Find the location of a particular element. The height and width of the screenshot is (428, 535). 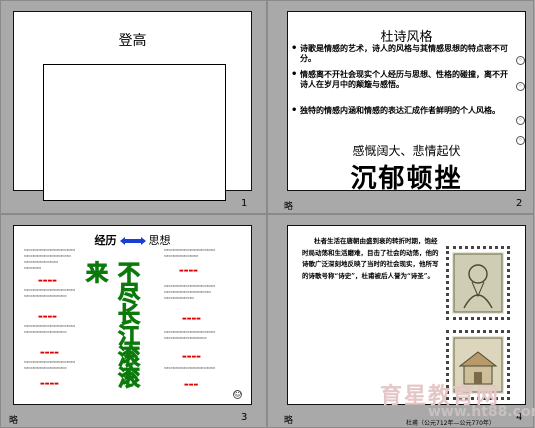

slide-3-right-text-4: ▭▭▭▭▭▭▭▭▭▭▭▭ is located at coordinates (190, 368).